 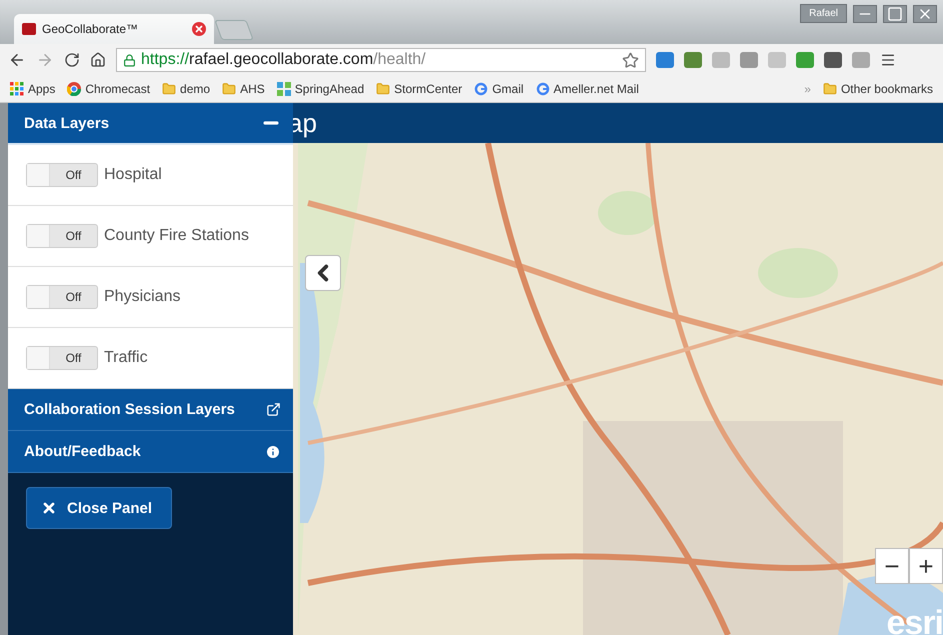 What do you see at coordinates (17, 89) in the screenshot?
I see `apps-icon` at bounding box center [17, 89].